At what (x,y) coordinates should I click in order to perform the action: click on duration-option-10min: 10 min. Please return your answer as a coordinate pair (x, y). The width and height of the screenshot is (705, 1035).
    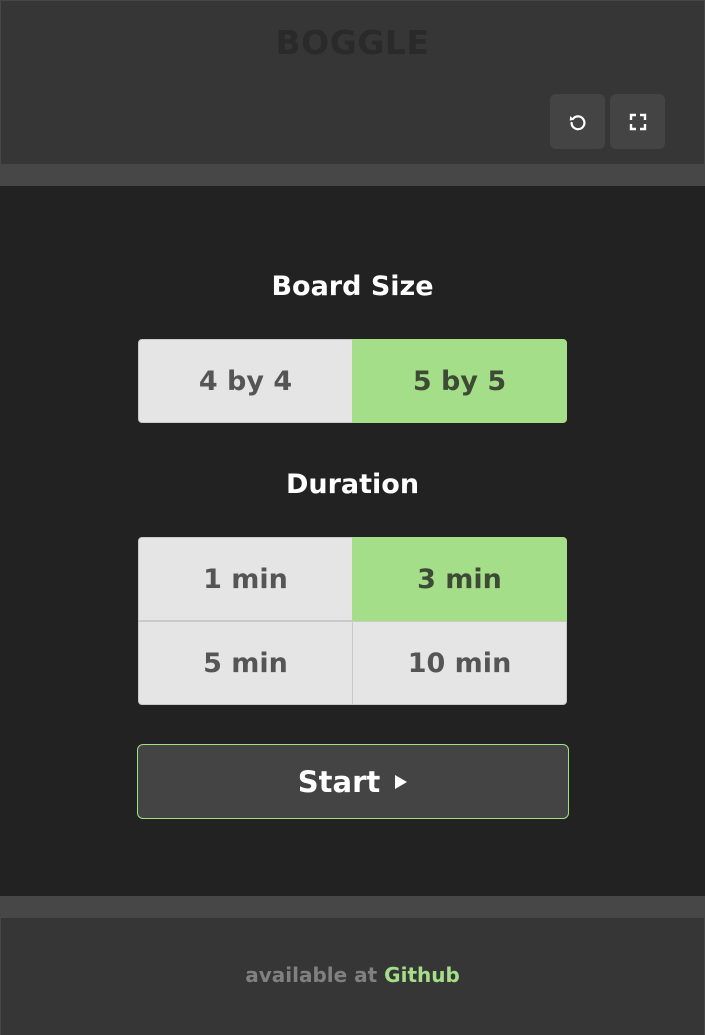
    Looking at the image, I should click on (459, 663).